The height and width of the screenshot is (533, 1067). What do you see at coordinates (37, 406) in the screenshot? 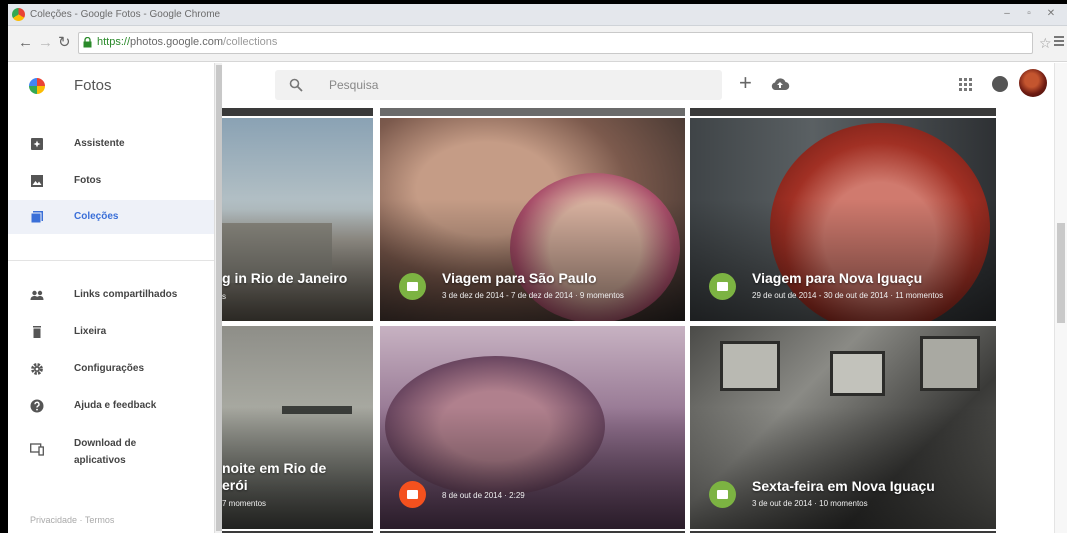
I see `help-icon` at bounding box center [37, 406].